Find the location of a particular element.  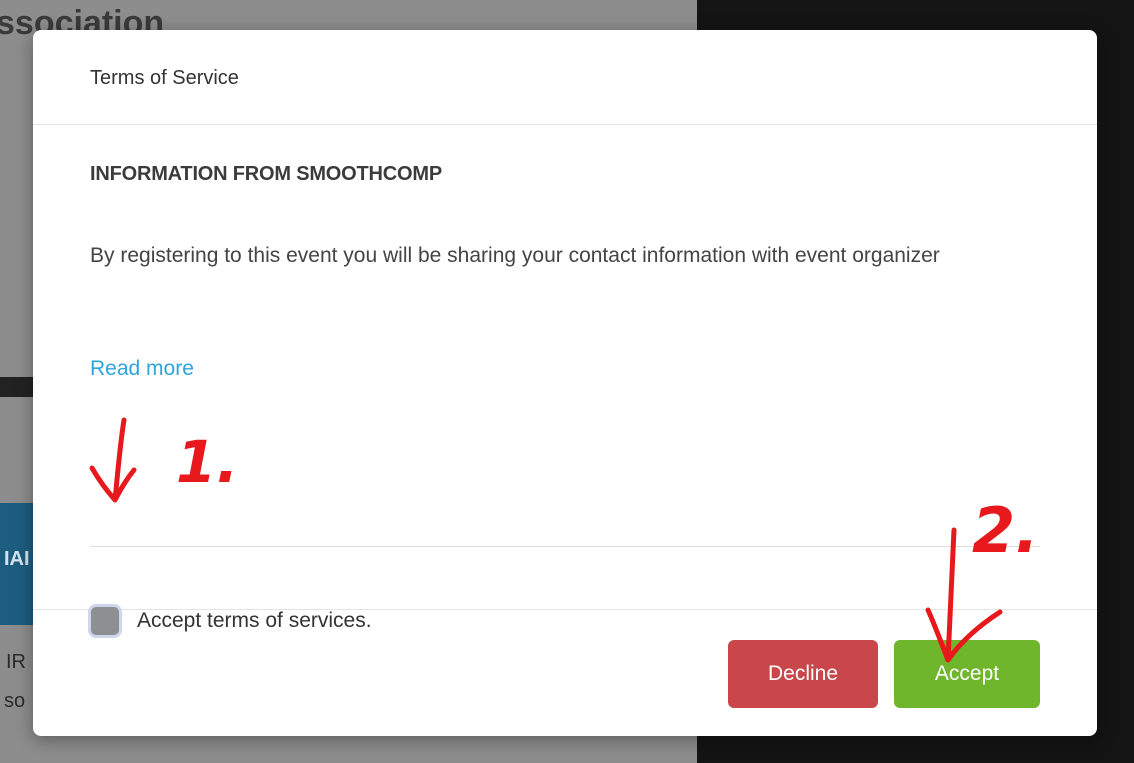

read-more-link: Read more is located at coordinates (142, 369).